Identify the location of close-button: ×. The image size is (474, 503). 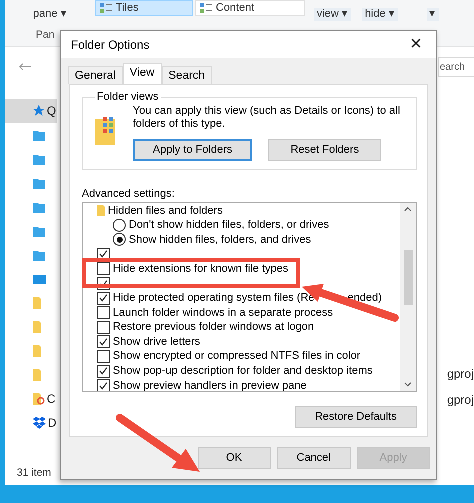
(416, 44).